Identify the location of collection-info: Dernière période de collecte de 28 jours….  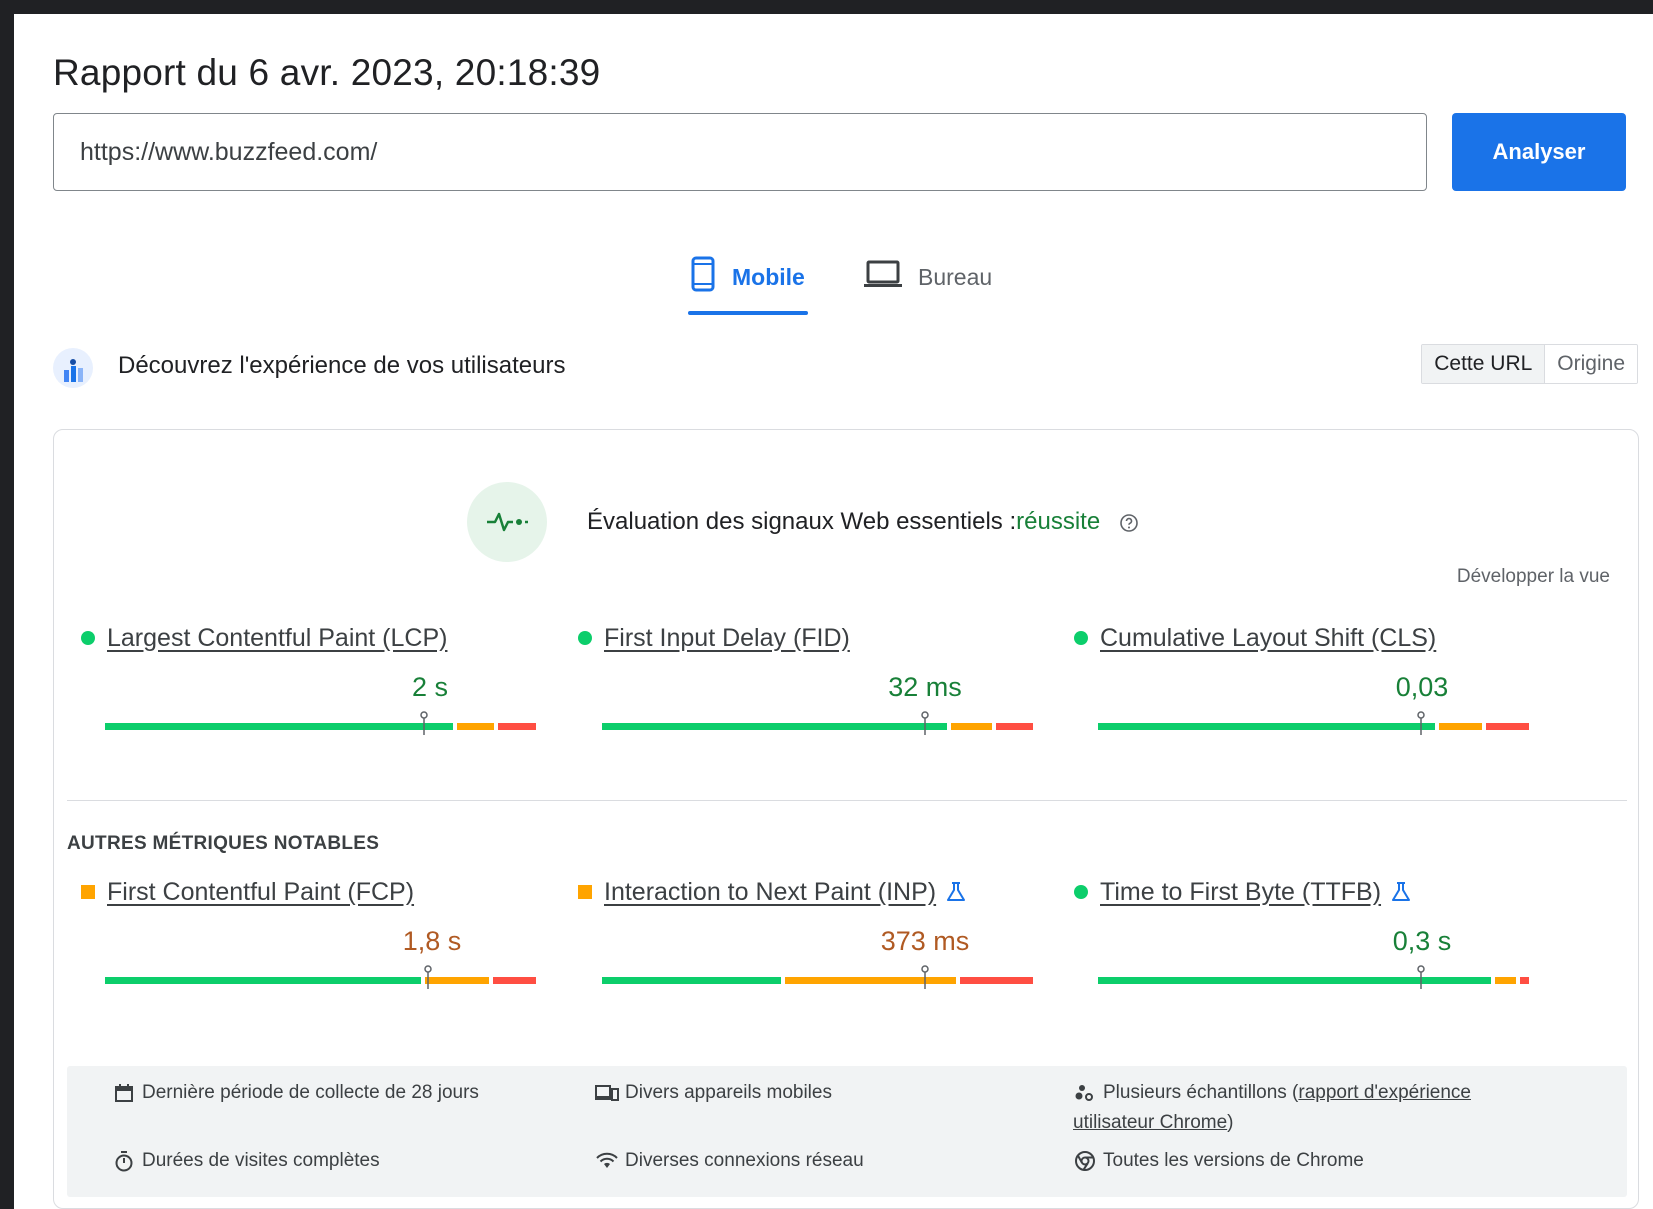
(847, 1131).